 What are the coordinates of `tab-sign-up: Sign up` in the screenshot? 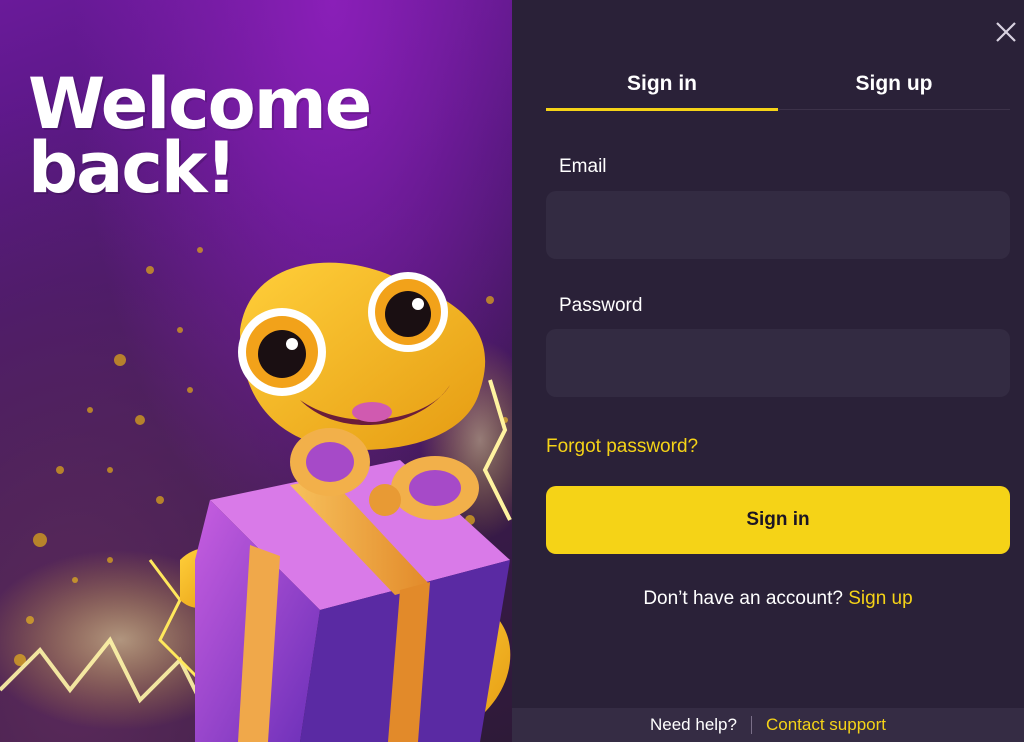 It's located at (894, 83).